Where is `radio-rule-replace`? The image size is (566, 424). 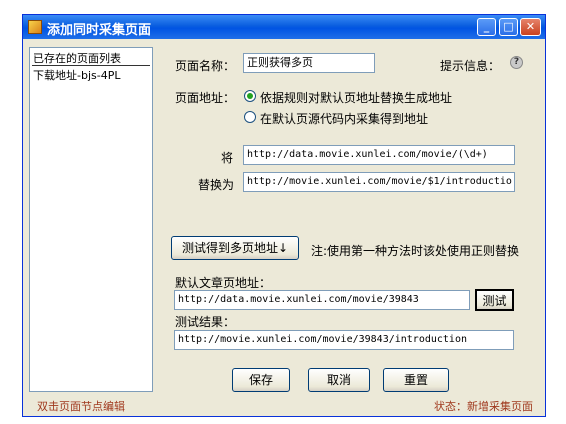 radio-rule-replace is located at coordinates (250, 96).